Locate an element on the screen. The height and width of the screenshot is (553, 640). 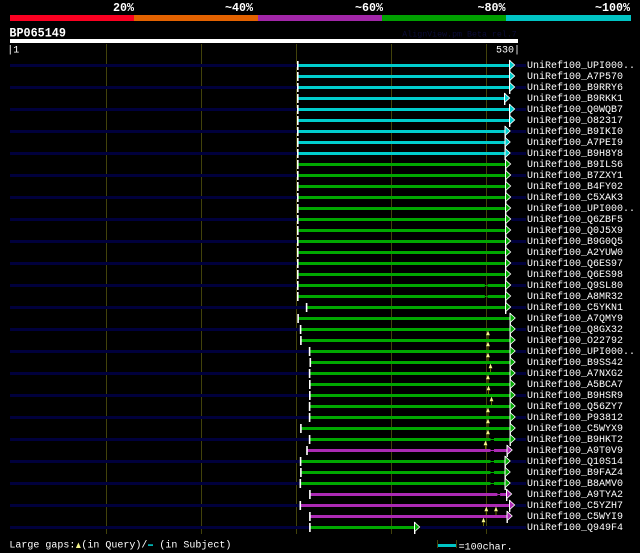
svg-text: UniRef100_Q949F4 is located at coordinates (575, 528).